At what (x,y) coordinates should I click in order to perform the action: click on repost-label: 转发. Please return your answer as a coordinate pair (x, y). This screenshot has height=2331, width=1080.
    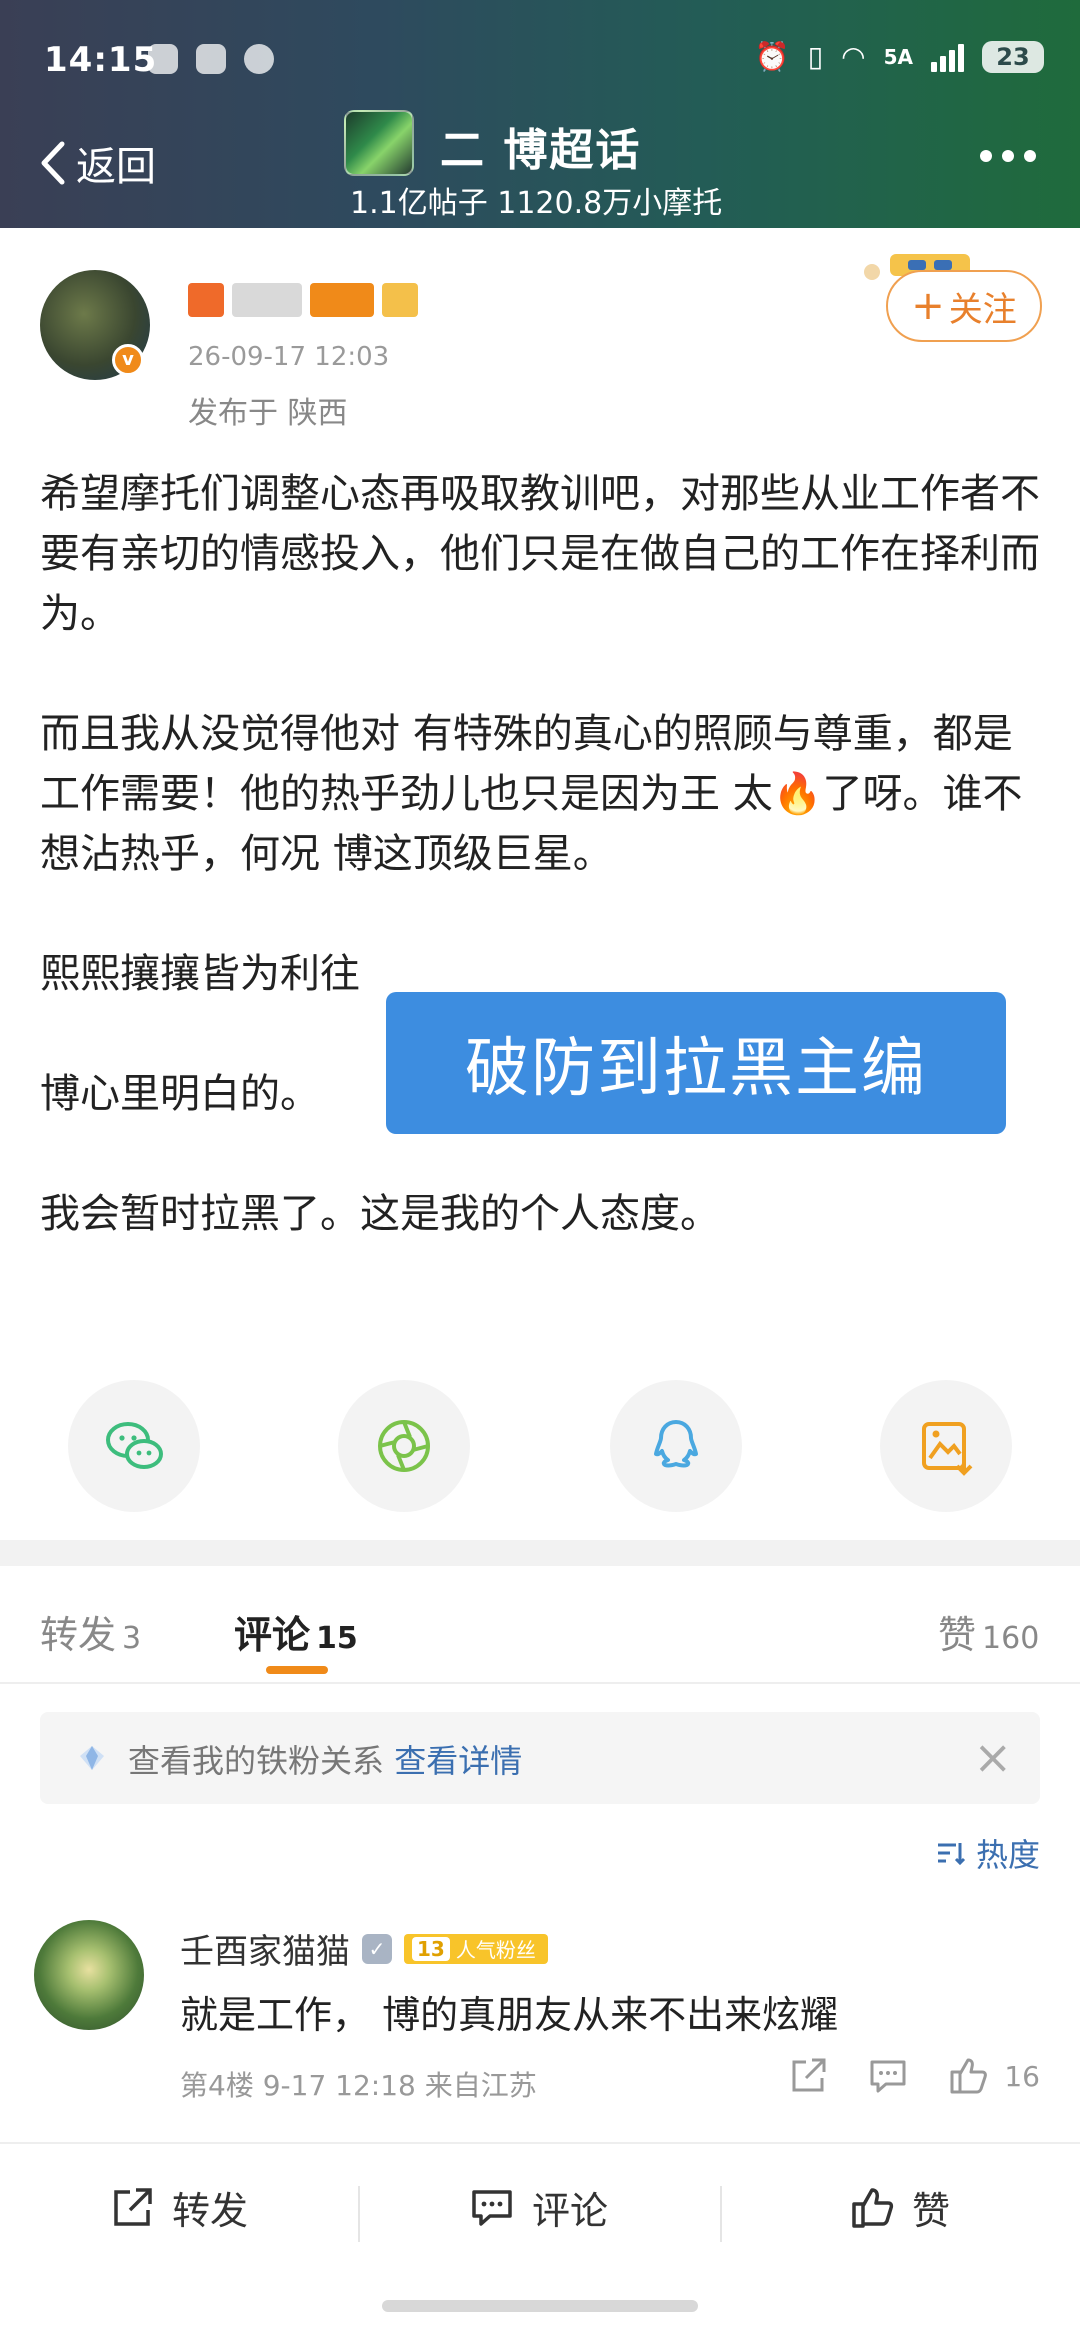
    Looking at the image, I should click on (210, 2211).